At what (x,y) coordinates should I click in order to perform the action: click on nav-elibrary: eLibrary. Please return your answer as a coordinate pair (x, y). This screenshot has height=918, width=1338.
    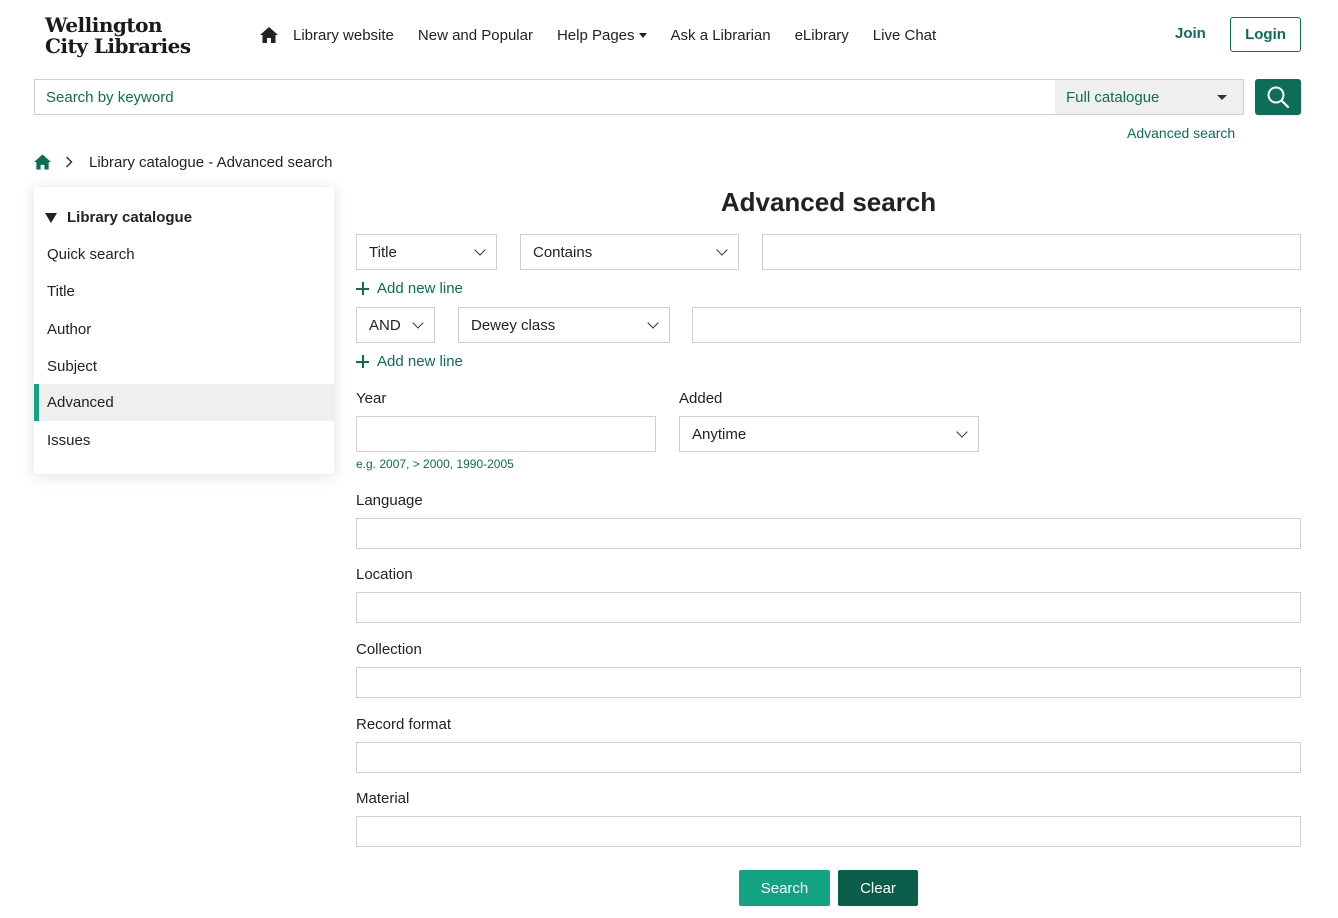
    Looking at the image, I should click on (822, 35).